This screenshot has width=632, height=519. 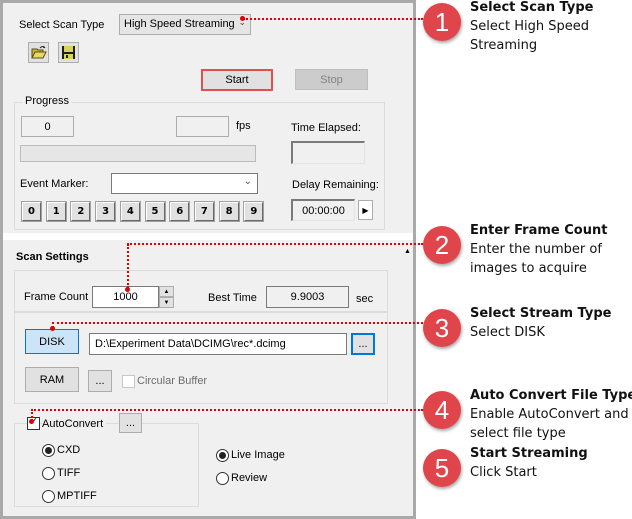 I want to click on delay-remaining-field: 00:00:00, so click(x=323, y=210).